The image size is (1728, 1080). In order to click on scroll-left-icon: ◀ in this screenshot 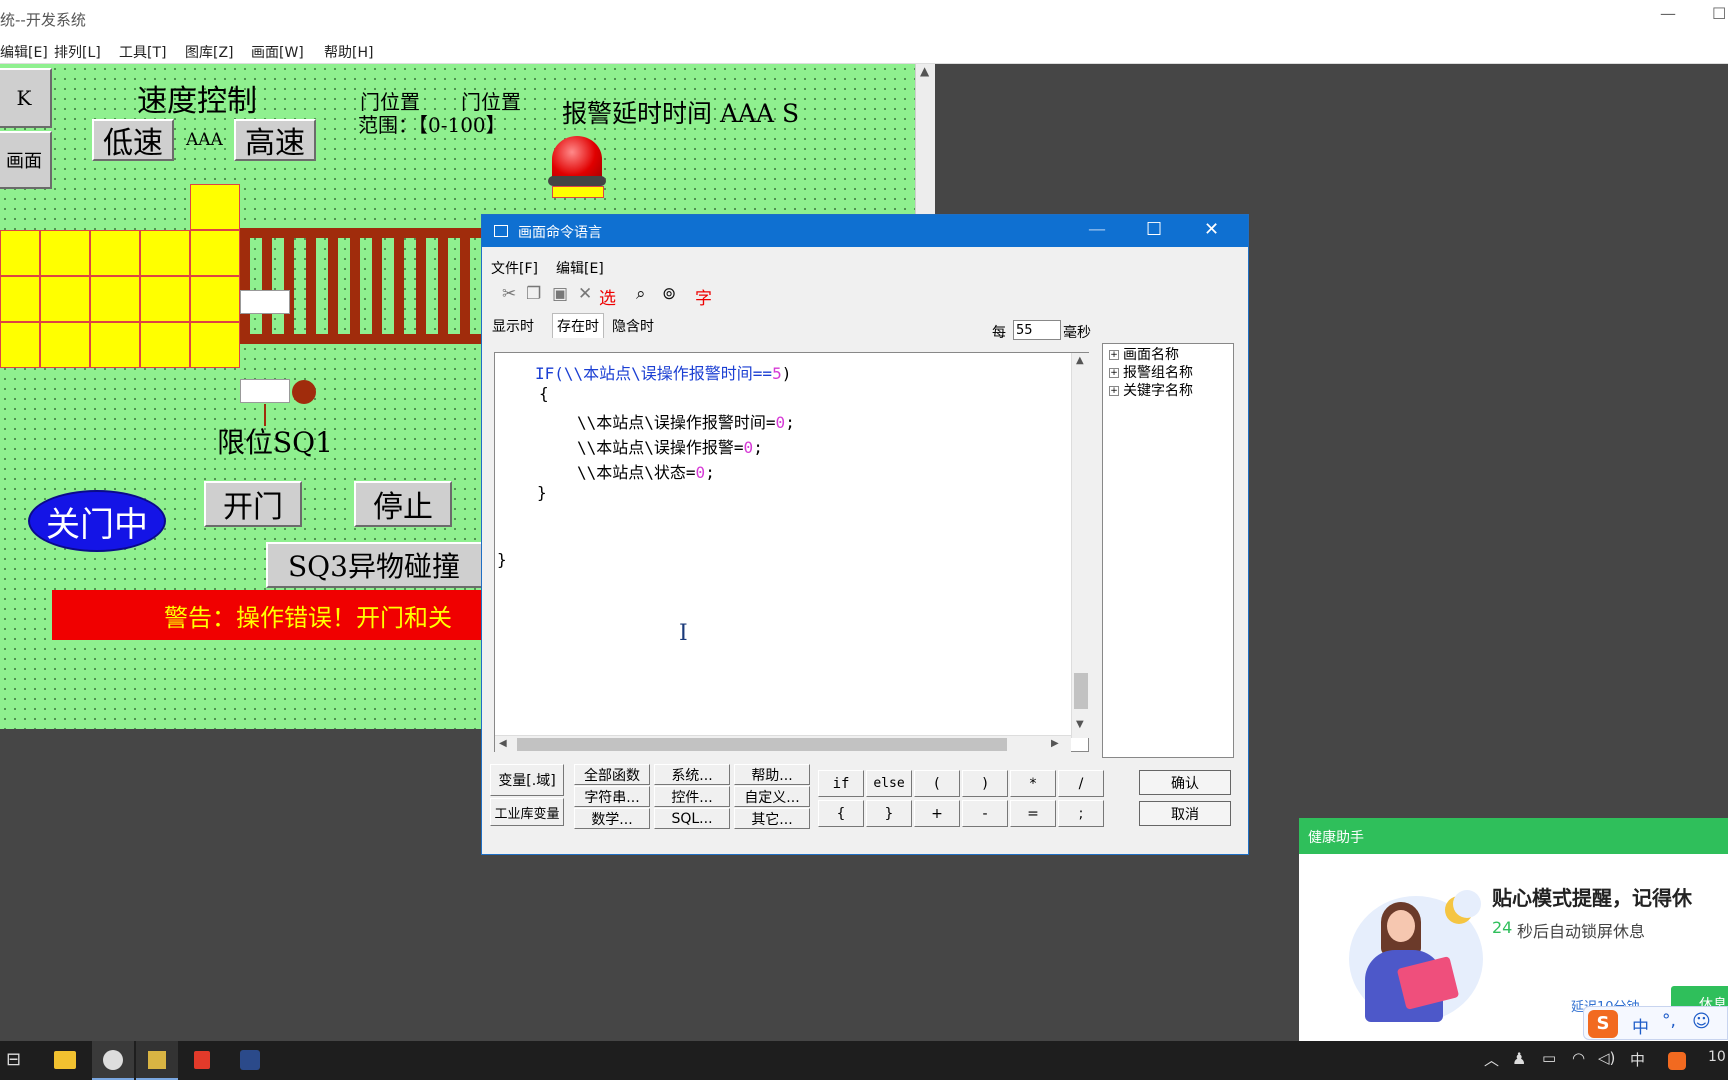, I will do `click(503, 743)`.